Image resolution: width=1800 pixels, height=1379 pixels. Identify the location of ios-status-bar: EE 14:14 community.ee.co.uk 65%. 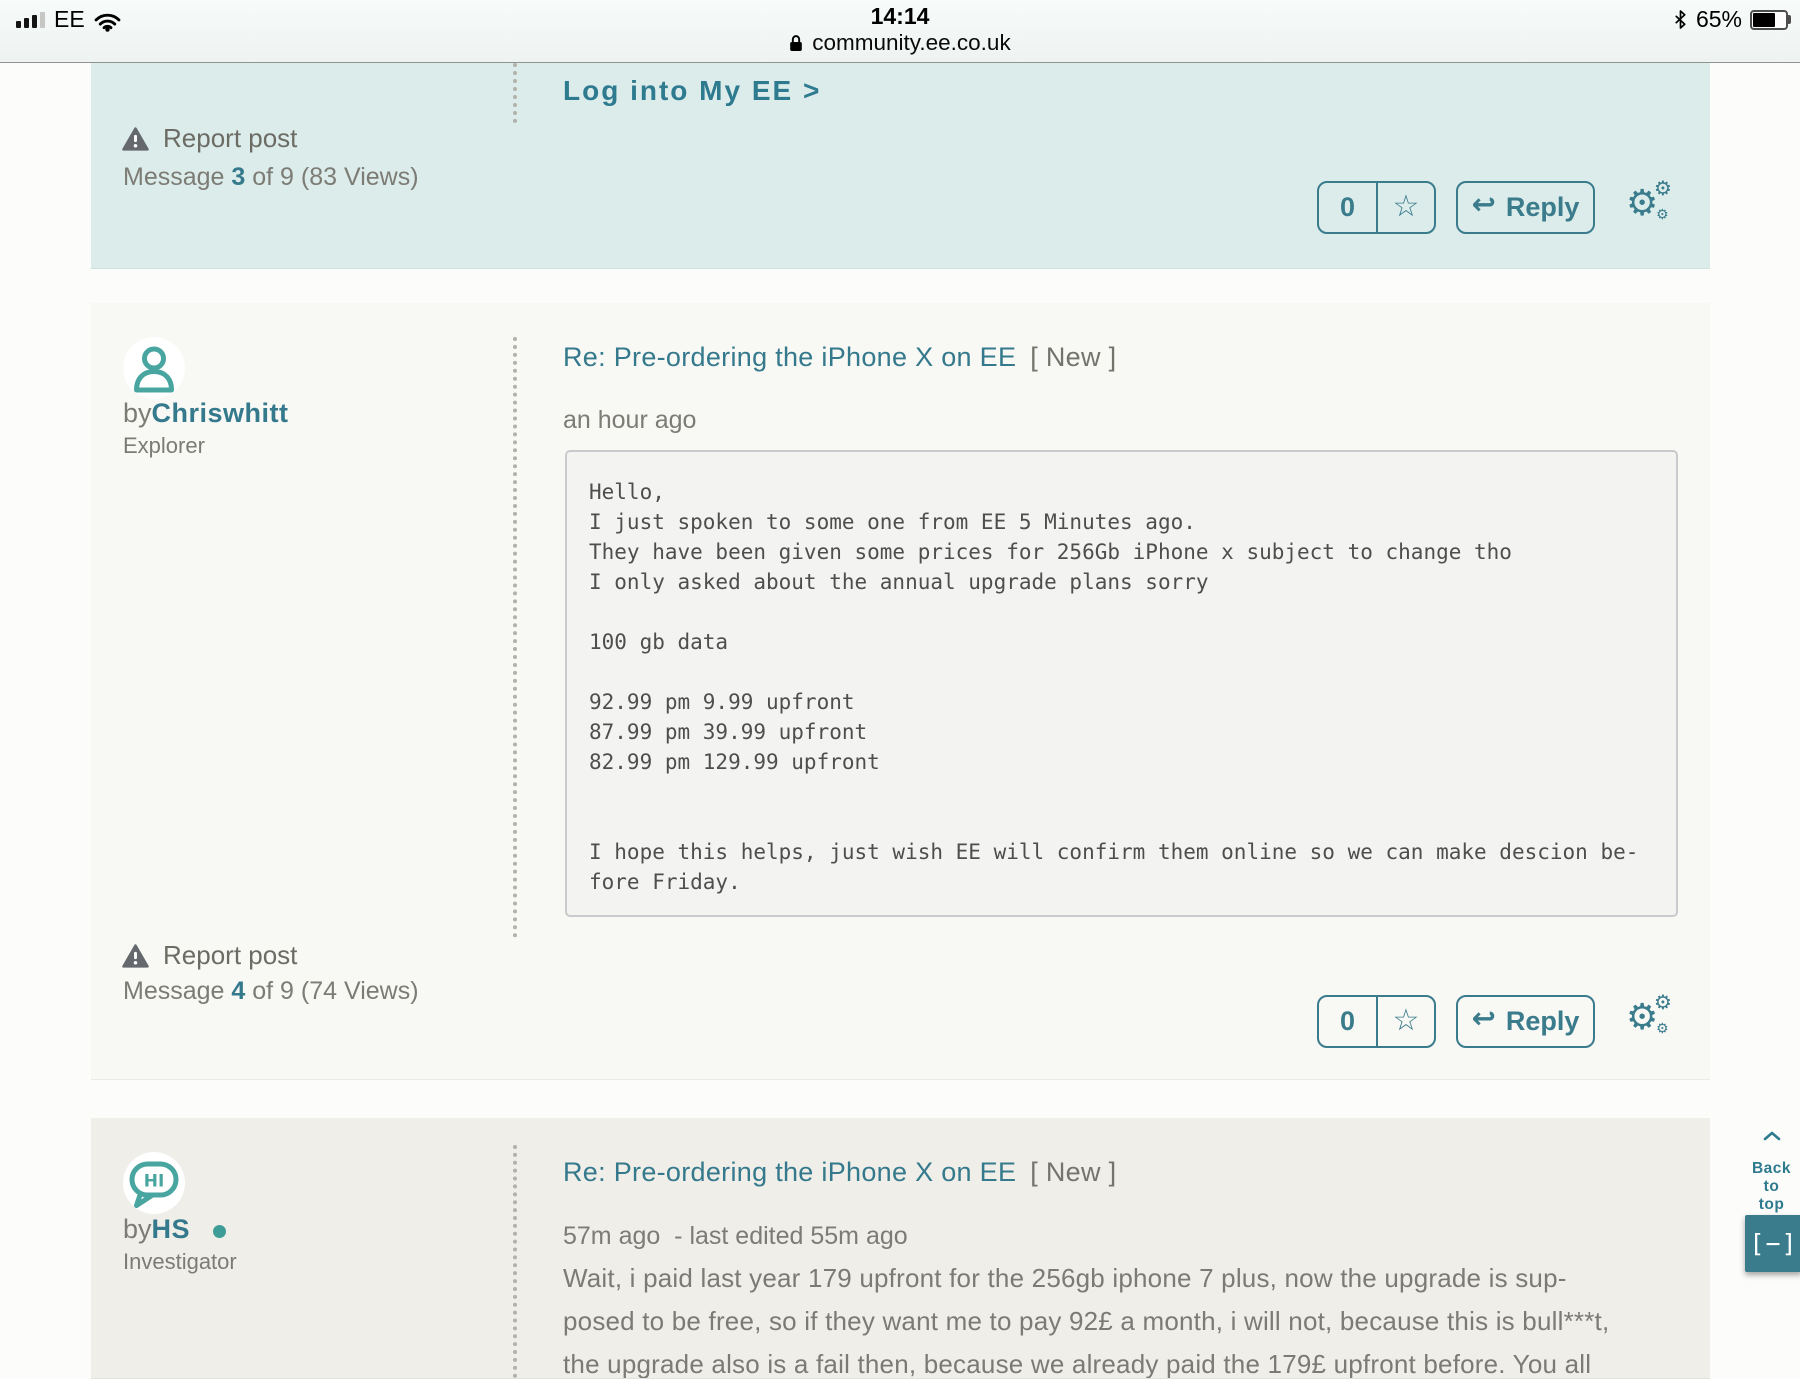
(900, 31).